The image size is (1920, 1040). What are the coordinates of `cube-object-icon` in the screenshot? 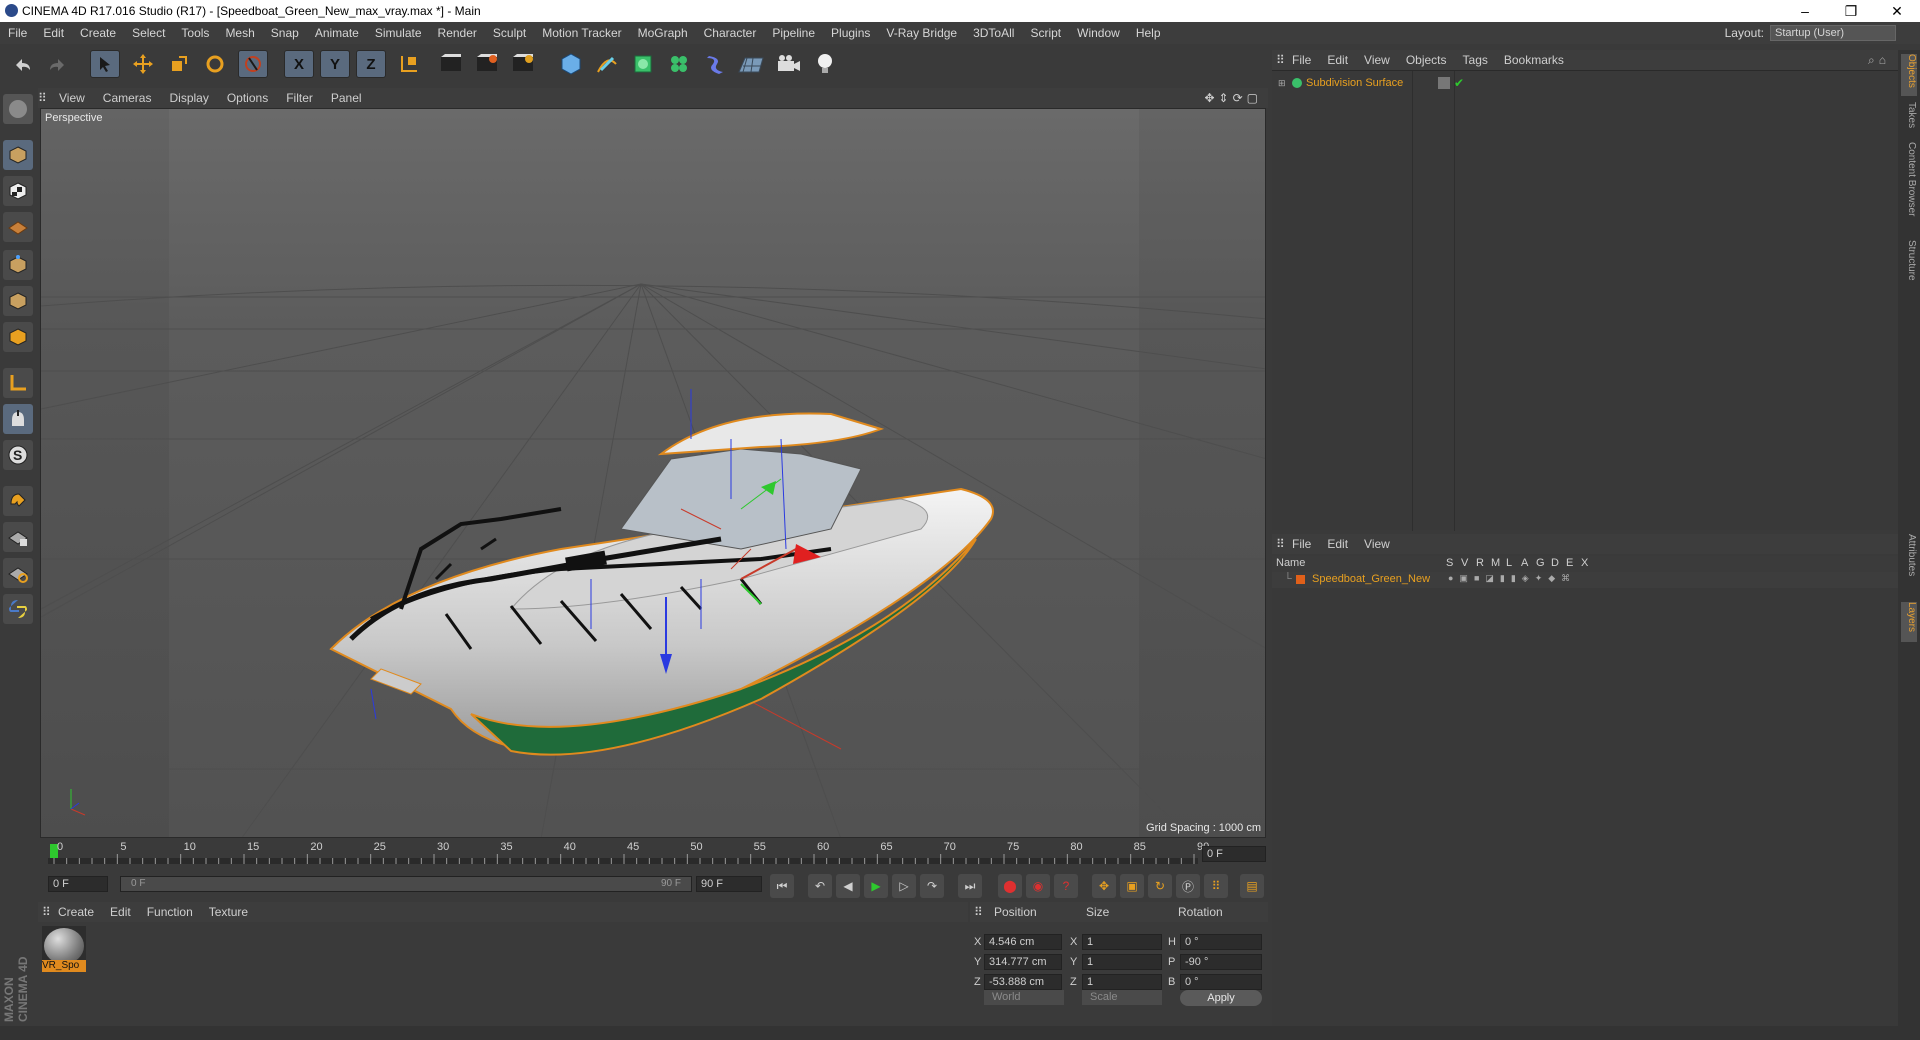 It's located at (571, 64).